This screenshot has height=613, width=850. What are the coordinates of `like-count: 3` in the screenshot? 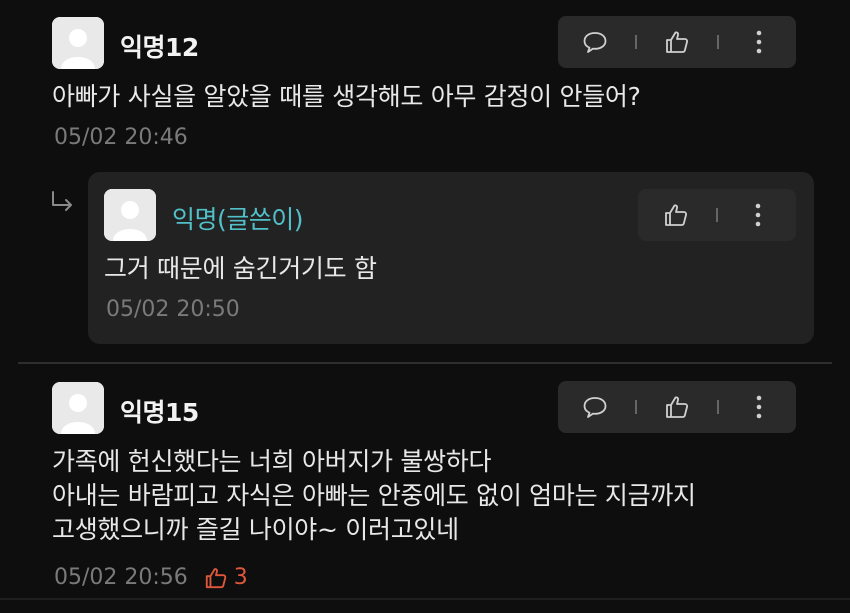 It's located at (226, 577).